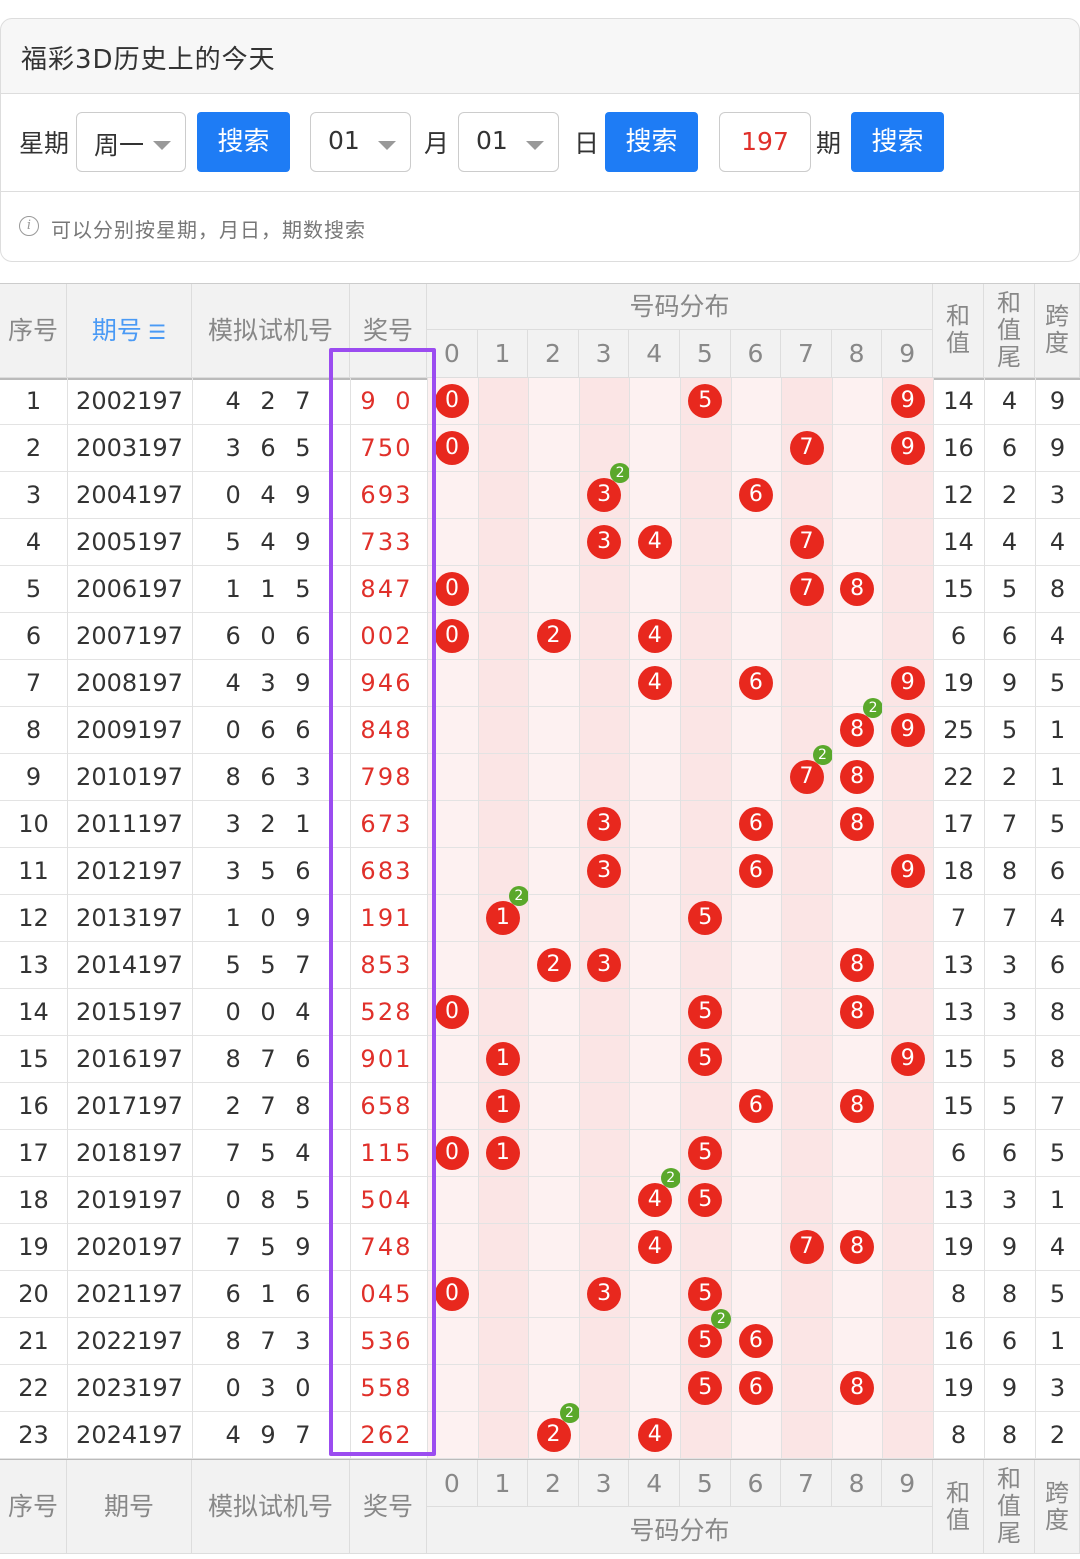 Image resolution: width=1080 pixels, height=1559 pixels. What do you see at coordinates (907, 354) in the screenshot?
I see `header-digit-9: 9` at bounding box center [907, 354].